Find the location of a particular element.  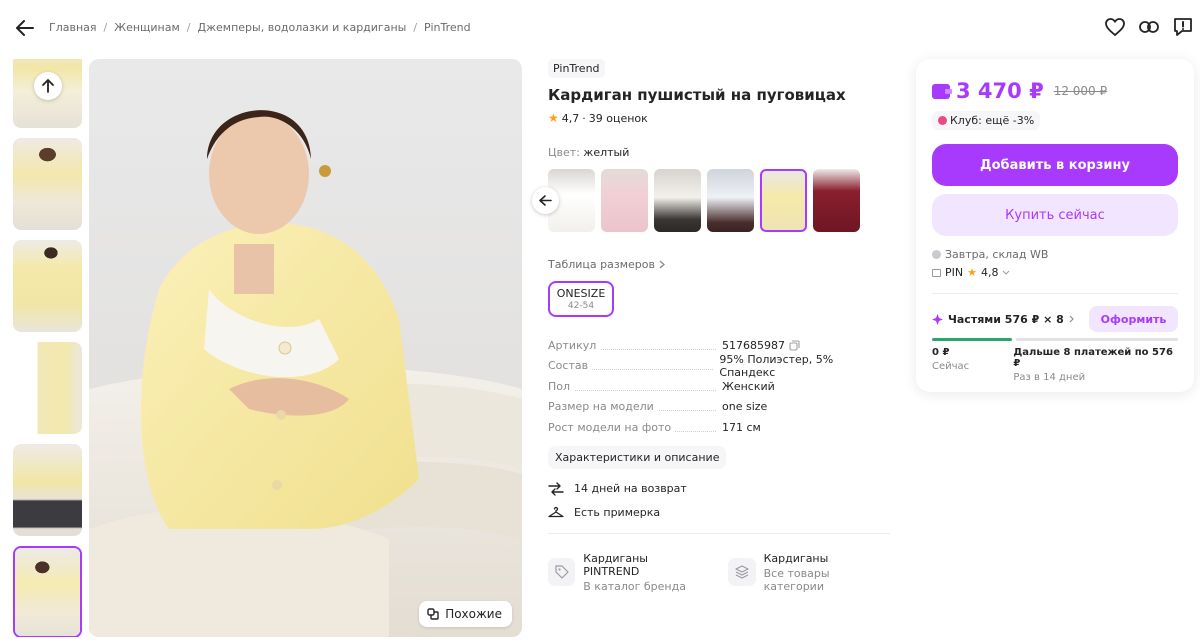

thumbnail-strip is located at coordinates (47, 348).